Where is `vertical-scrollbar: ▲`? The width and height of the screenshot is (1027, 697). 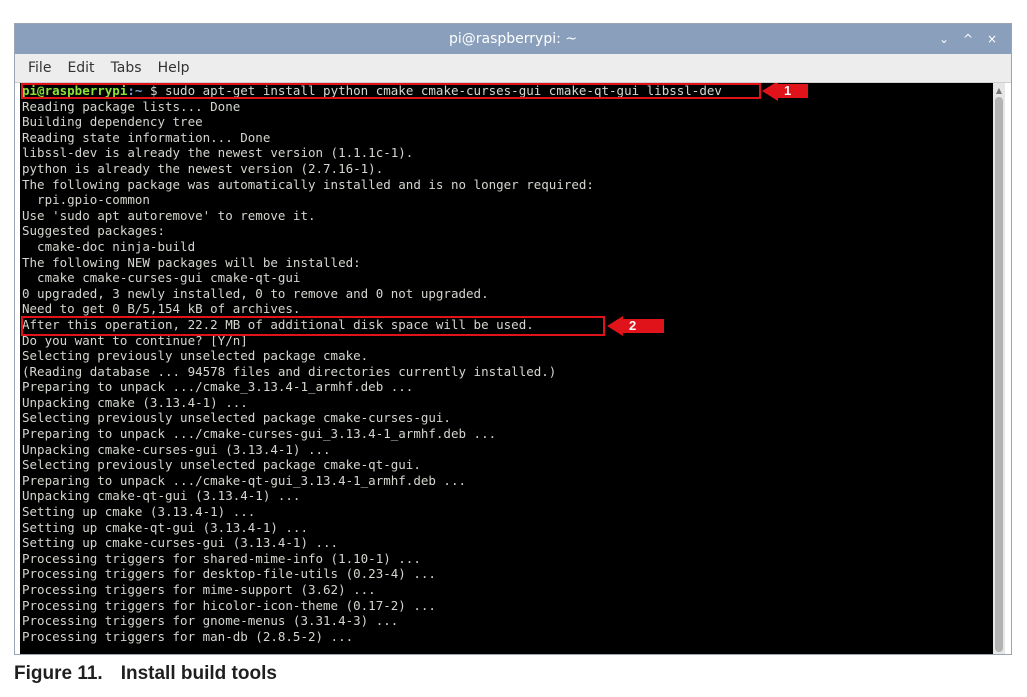
vertical-scrollbar: ▲ is located at coordinates (999, 368).